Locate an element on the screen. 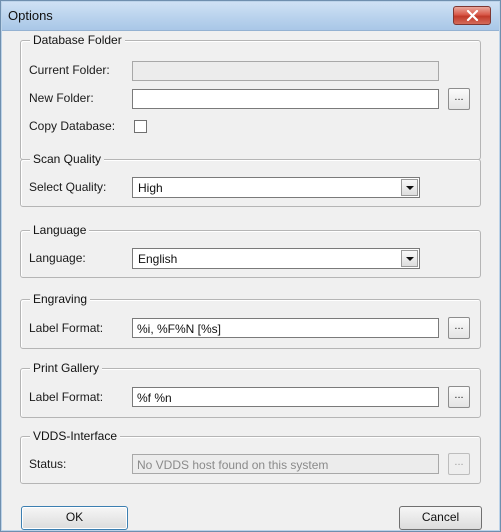 This screenshot has width=501, height=532. language-label: Language: is located at coordinates (57, 258).